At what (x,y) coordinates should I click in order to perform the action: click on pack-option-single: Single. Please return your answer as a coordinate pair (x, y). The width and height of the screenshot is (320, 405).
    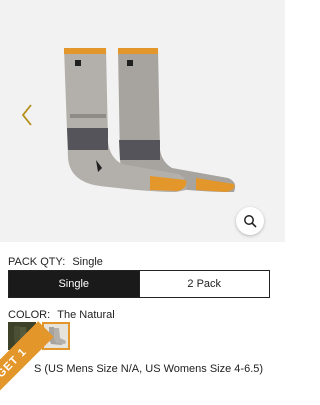
    Looking at the image, I should click on (74, 284).